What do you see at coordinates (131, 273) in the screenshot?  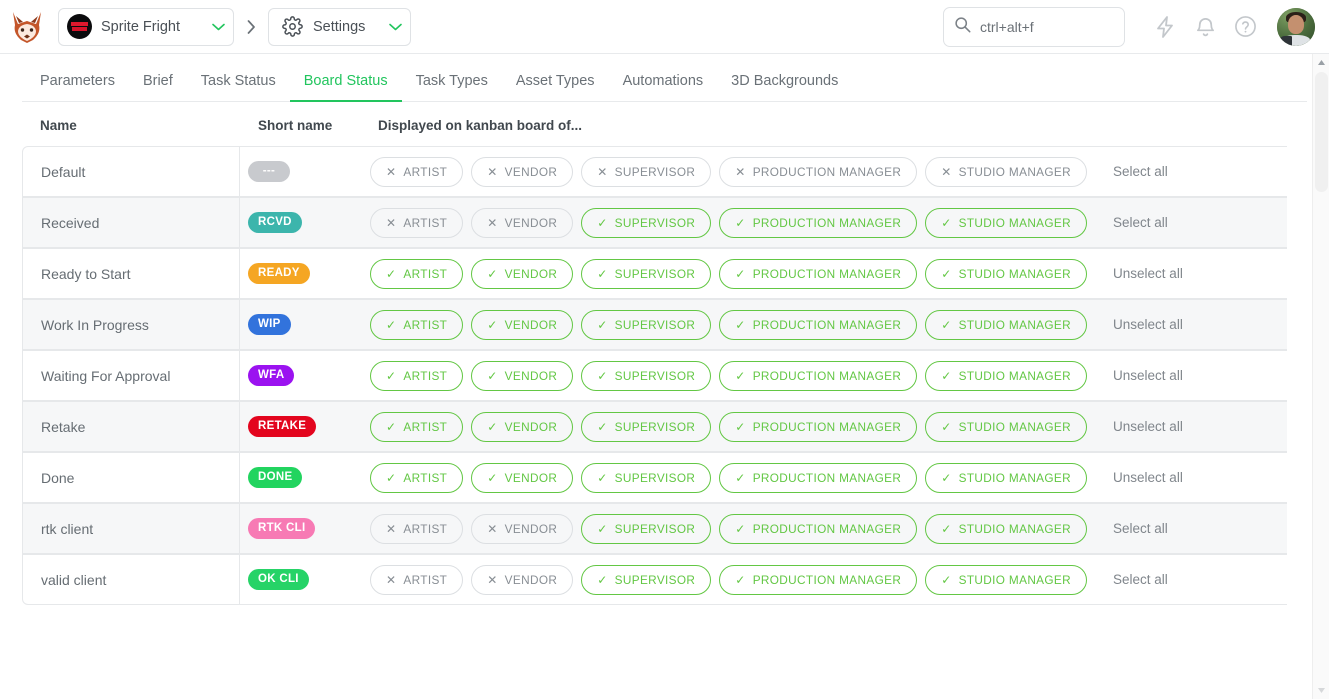 I see `status-name-cell: Ready to Start` at bounding box center [131, 273].